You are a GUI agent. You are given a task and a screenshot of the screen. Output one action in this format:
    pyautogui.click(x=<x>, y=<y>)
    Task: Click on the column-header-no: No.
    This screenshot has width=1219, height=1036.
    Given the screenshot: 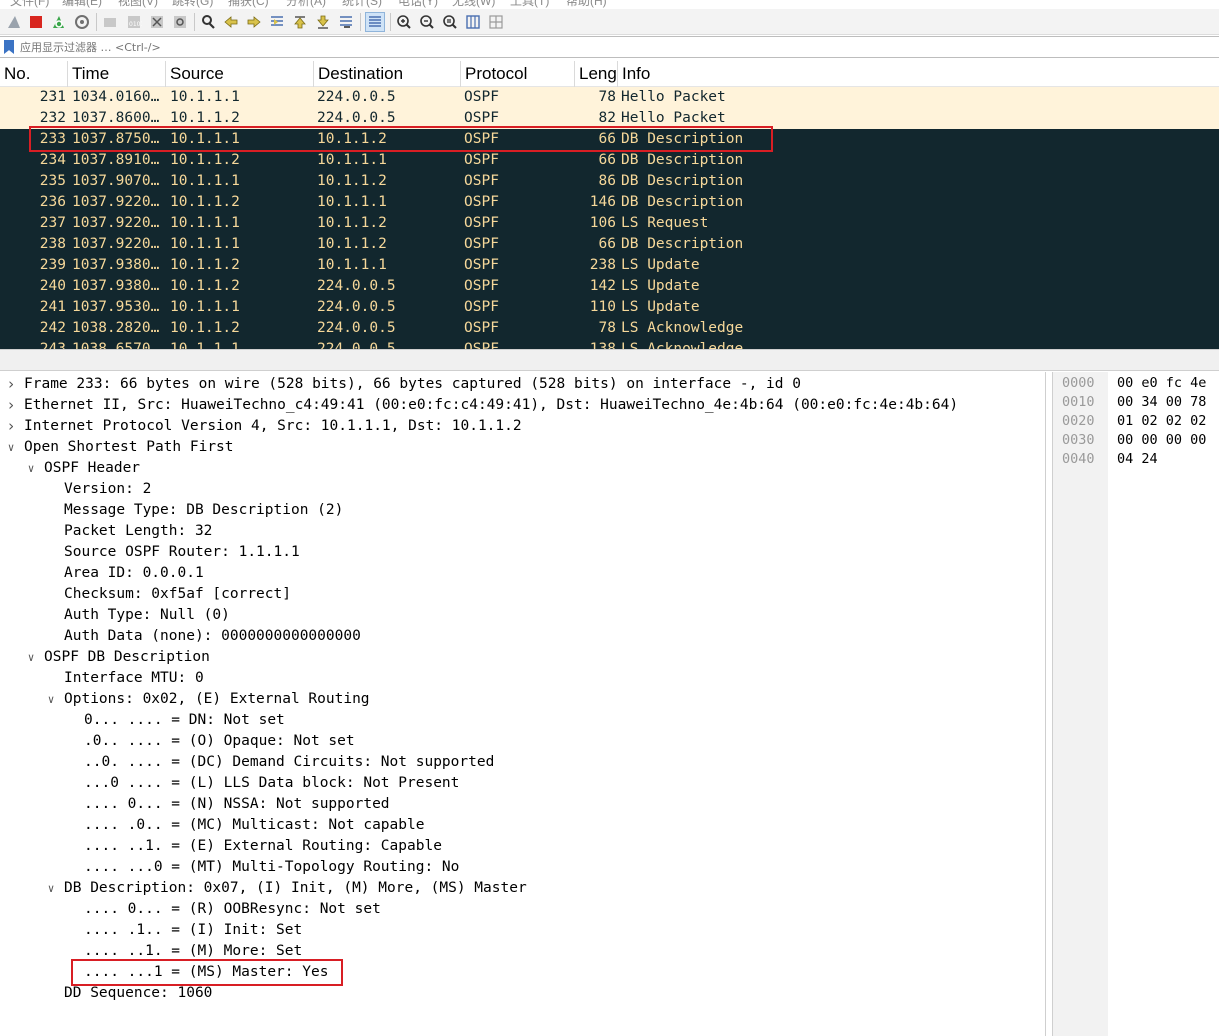 What is the action you would take?
    pyautogui.click(x=34, y=74)
    